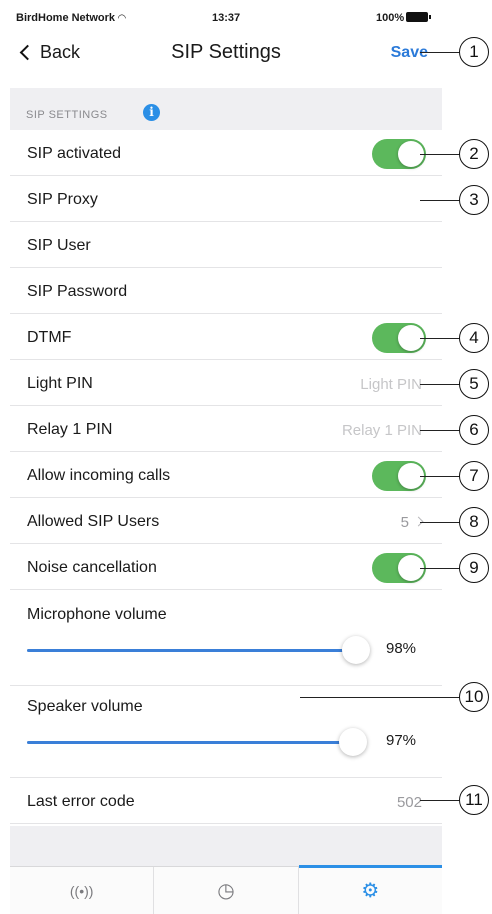  What do you see at coordinates (226, 153) in the screenshot?
I see `row-sip-activated: SIP activated` at bounding box center [226, 153].